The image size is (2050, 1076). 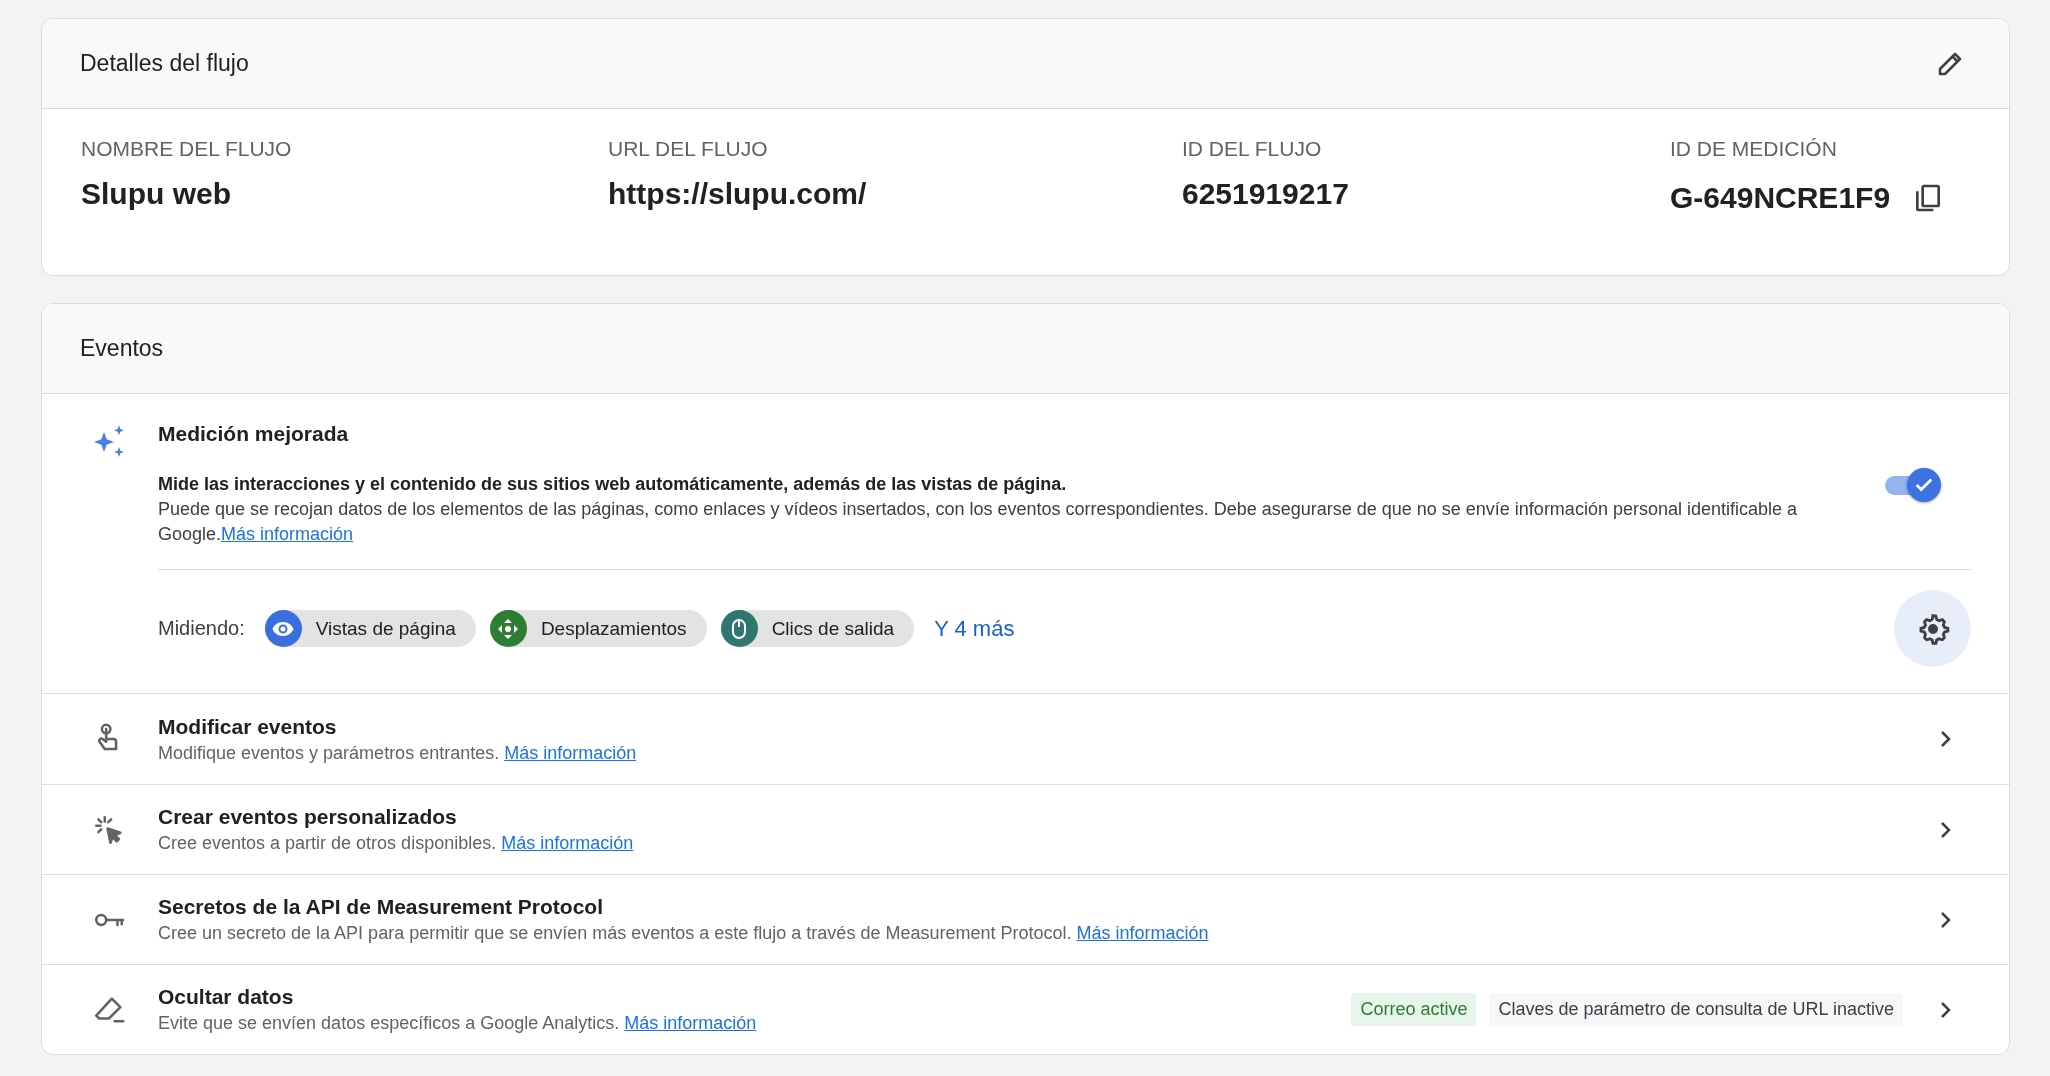 I want to click on row-description: Cree eventos a partir de otros disponibles. Más información, so click(x=396, y=843).